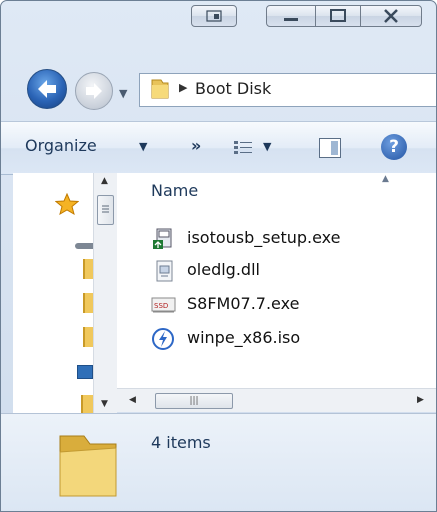 The width and height of the screenshot is (437, 512). I want to click on file-name: oledlg.dll, so click(223, 269).